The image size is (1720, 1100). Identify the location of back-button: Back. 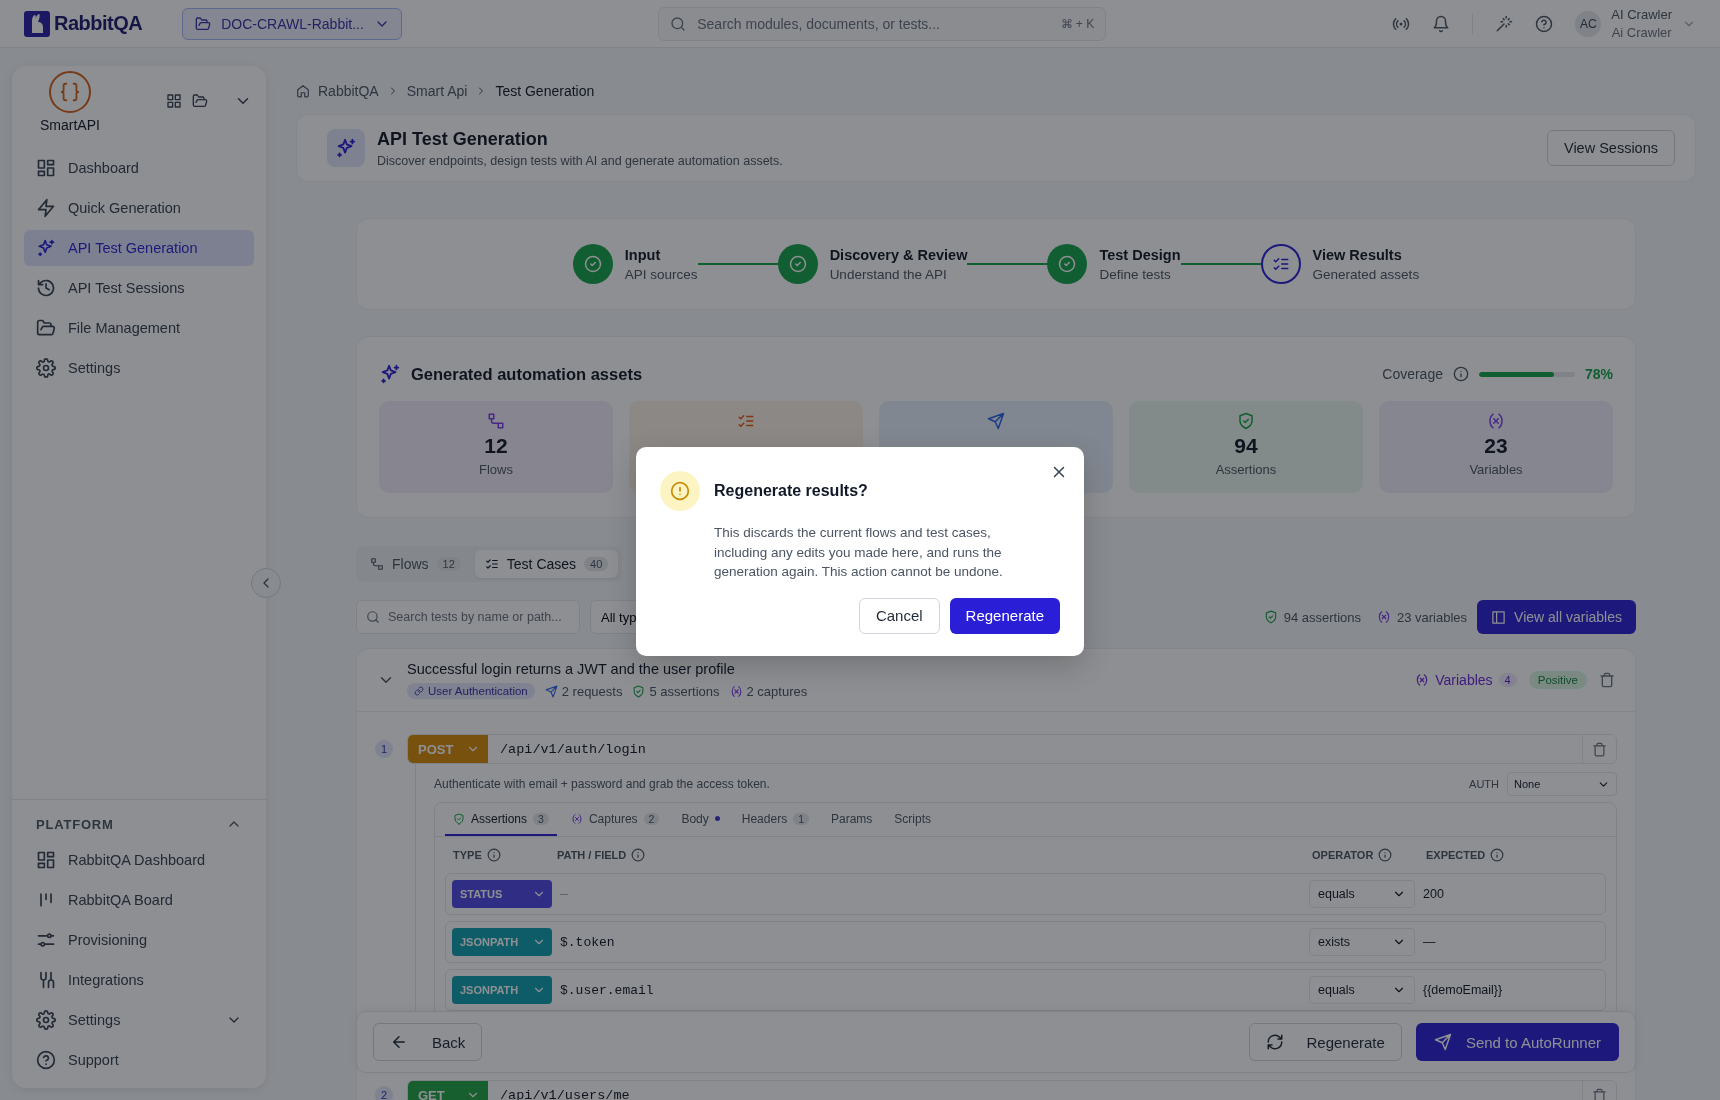
(428, 1042).